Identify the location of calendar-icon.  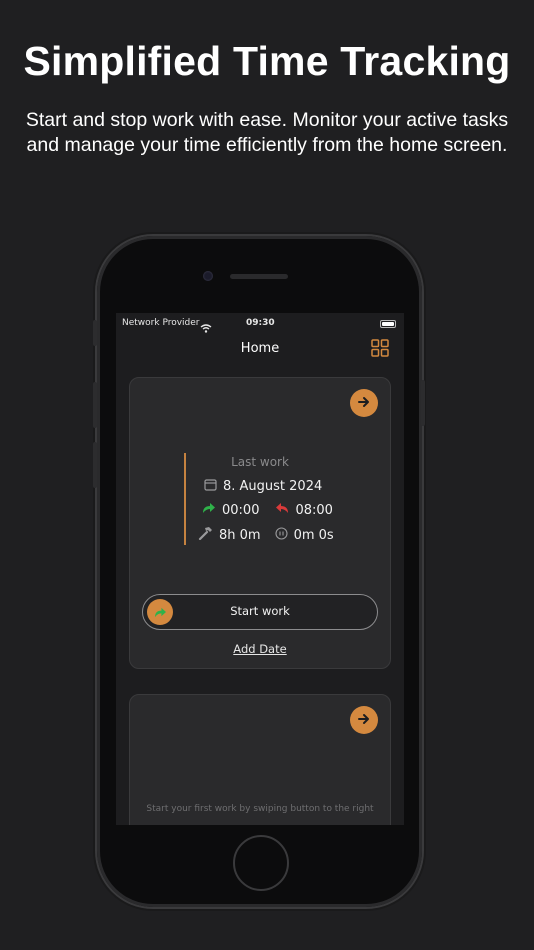
(210, 486).